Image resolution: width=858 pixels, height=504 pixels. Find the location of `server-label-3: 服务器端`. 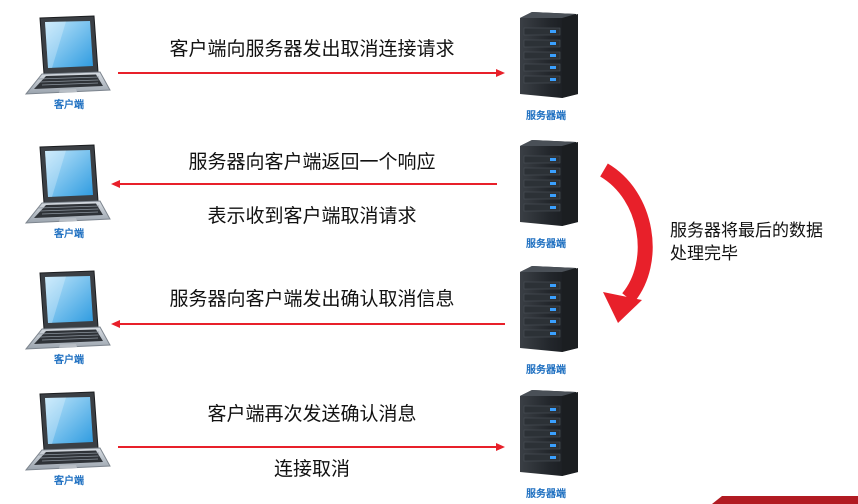

server-label-3: 服务器端 is located at coordinates (546, 370).